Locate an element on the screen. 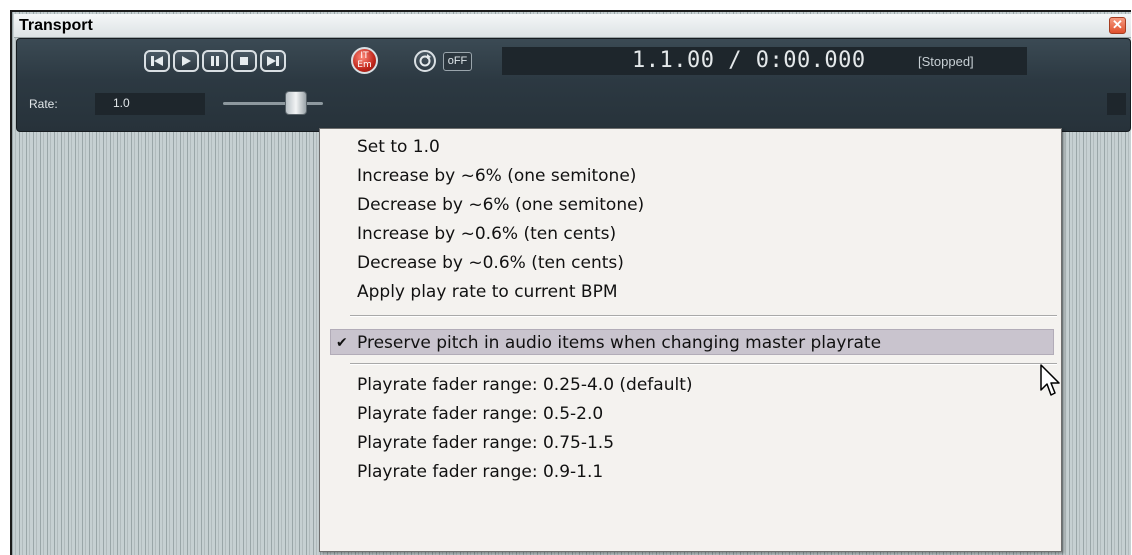 The image size is (1132, 555). time-readout: 1.1.00 / 0:00.000 is located at coordinates (749, 60).